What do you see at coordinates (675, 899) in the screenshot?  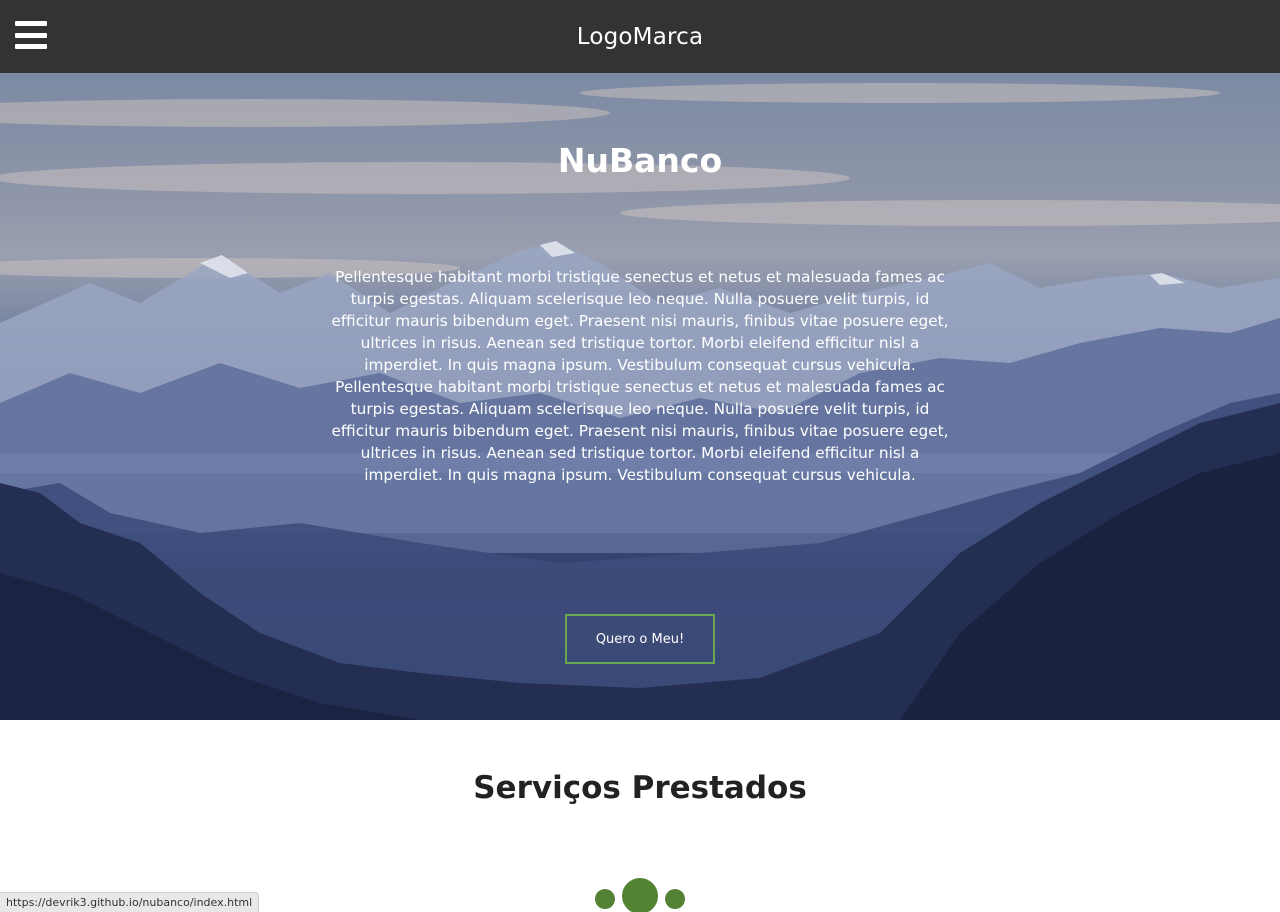 I see `loading-dot-right` at bounding box center [675, 899].